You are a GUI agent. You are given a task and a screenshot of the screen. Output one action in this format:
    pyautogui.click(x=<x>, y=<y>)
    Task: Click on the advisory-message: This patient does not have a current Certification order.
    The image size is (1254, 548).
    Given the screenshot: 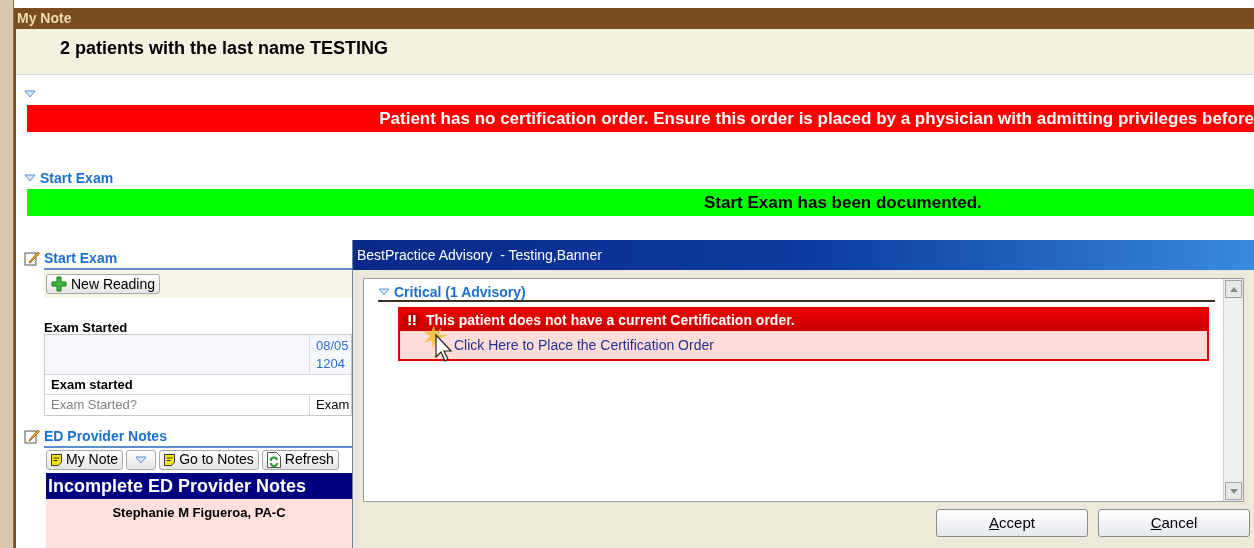 What is the action you would take?
    pyautogui.click(x=610, y=320)
    